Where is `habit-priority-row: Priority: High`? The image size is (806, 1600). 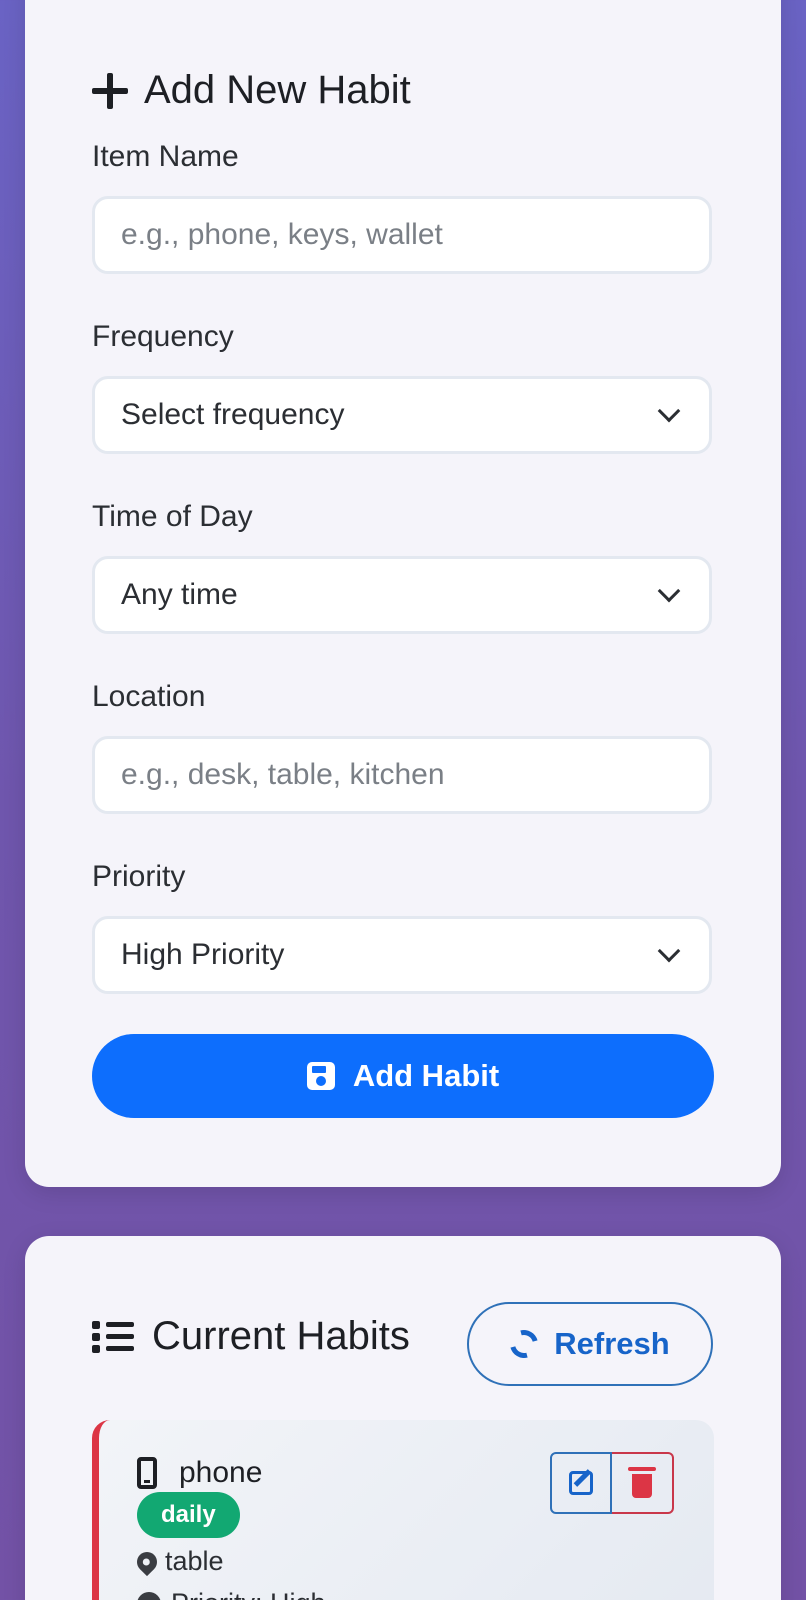
habit-priority-row: Priority: High is located at coordinates (231, 1594).